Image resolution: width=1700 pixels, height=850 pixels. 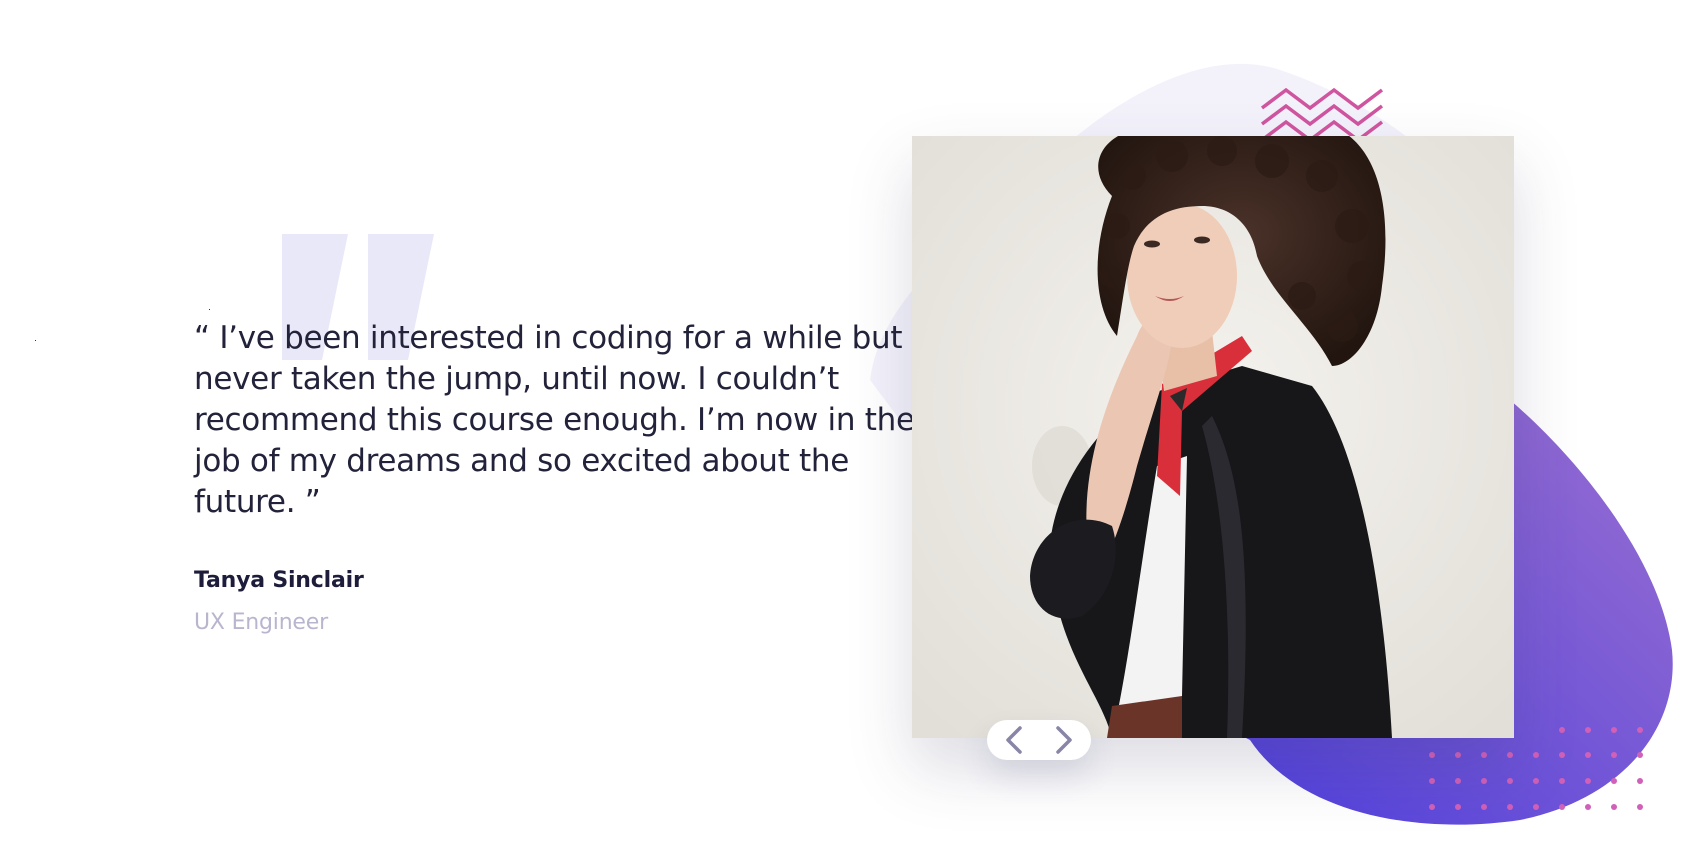 What do you see at coordinates (279, 580) in the screenshot?
I see `author-name: Tanya Sinclair` at bounding box center [279, 580].